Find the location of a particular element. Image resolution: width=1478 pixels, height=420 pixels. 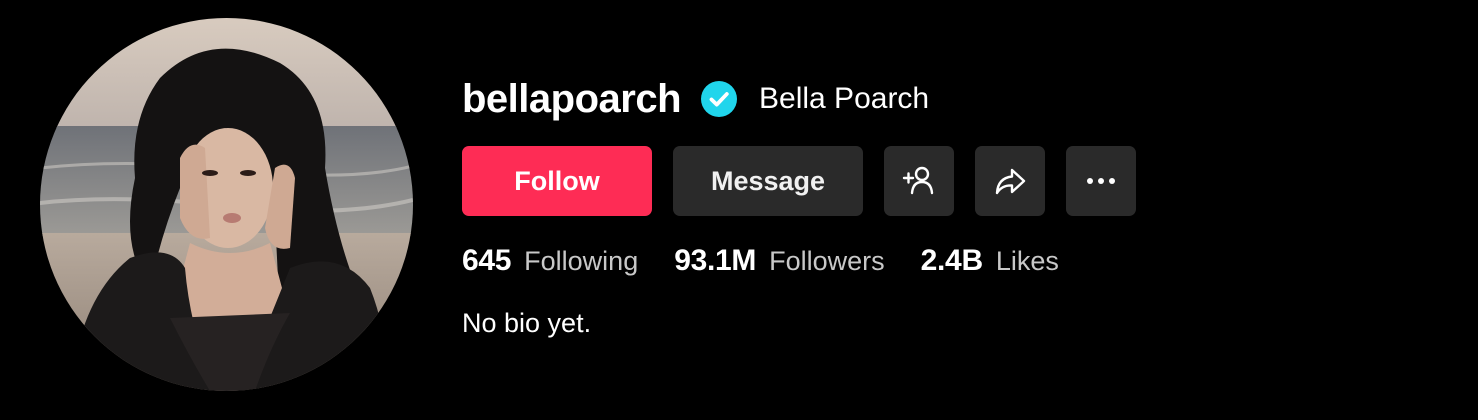

bio: No bio yet. is located at coordinates (527, 323).